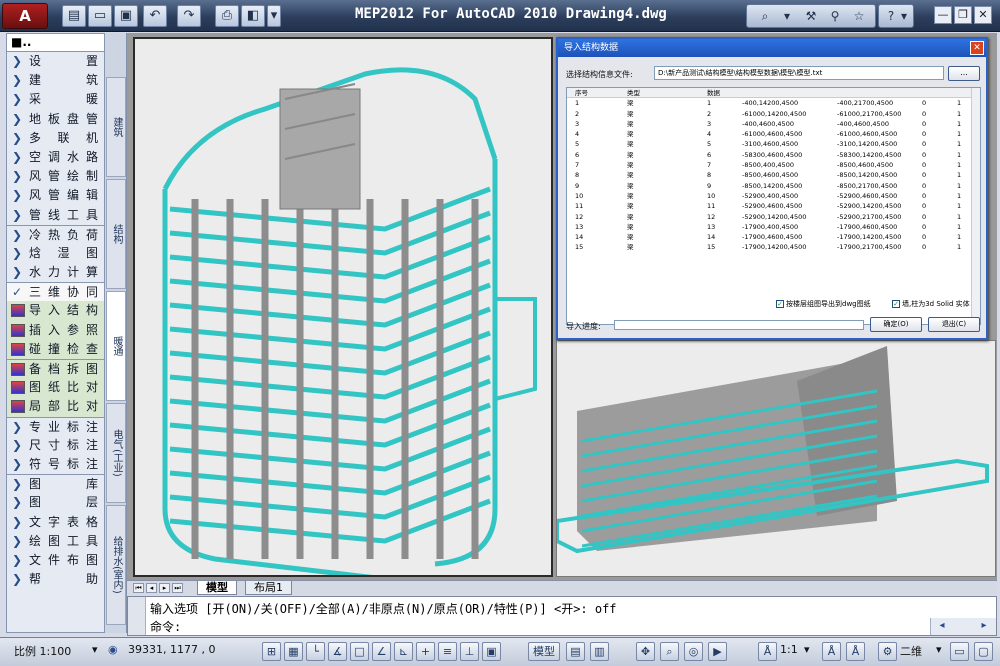 The width and height of the screenshot is (1000, 666). I want to click on menu-item: ❯ 文字表格, so click(55, 522).